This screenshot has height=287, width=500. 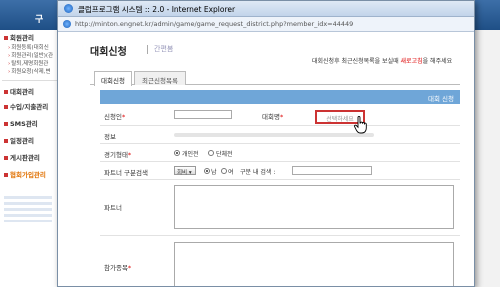 I want to click on partner-row: 파트너, so click(x=280, y=208).